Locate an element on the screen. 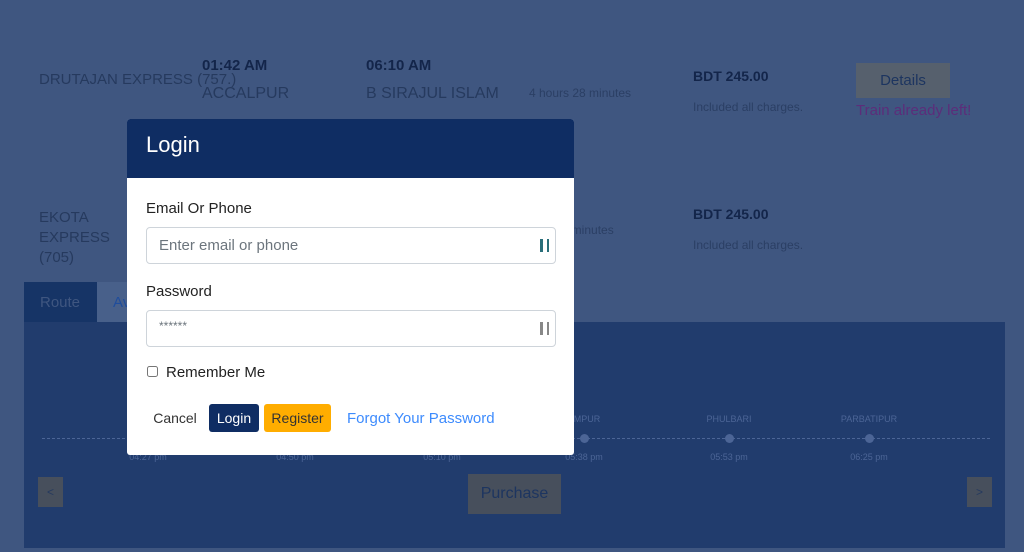 This screenshot has width=1024, height=552. prev-button: < is located at coordinates (50, 492).